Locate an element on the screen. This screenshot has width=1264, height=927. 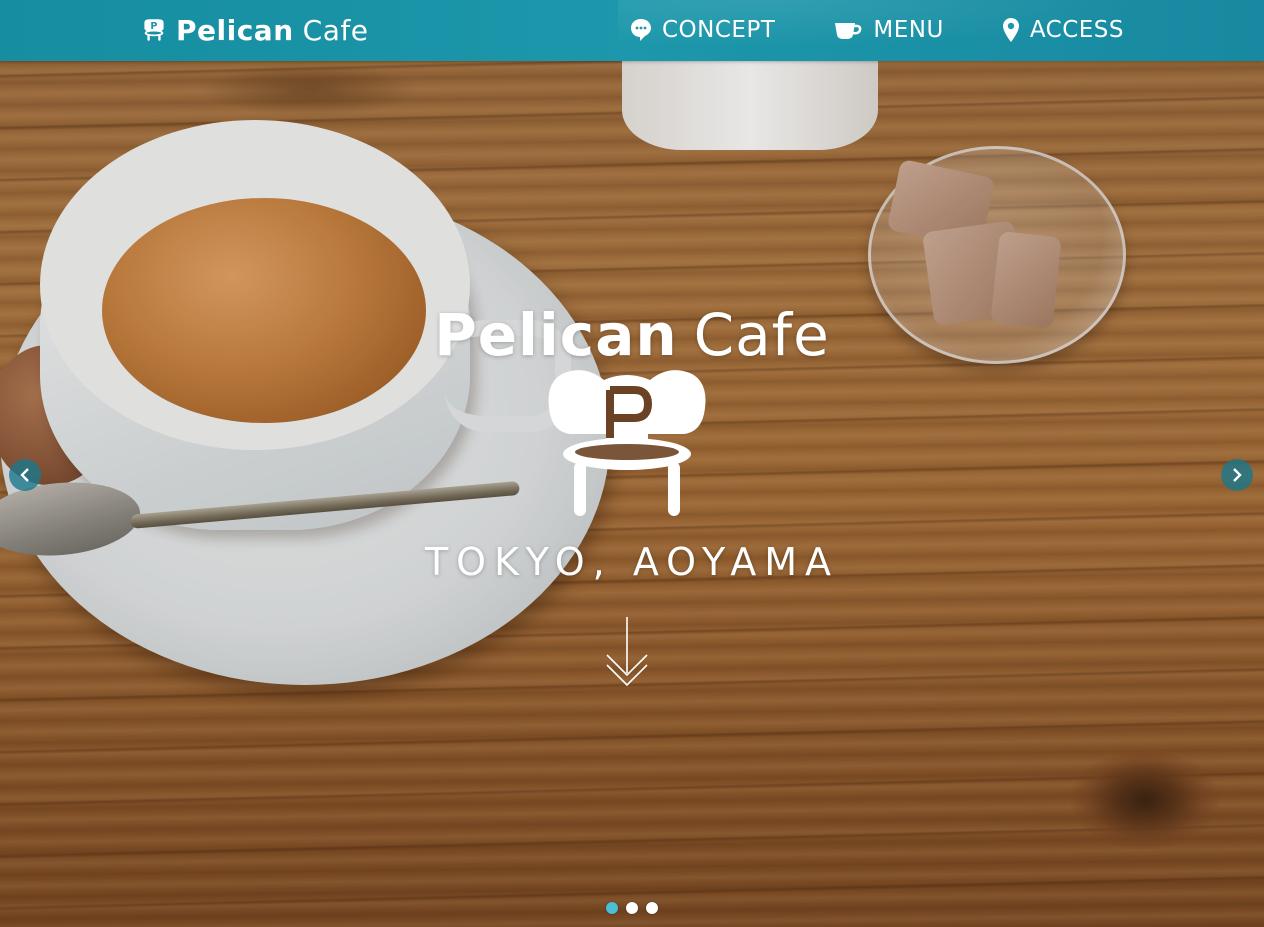
slider-pagination is located at coordinates (632, 908).